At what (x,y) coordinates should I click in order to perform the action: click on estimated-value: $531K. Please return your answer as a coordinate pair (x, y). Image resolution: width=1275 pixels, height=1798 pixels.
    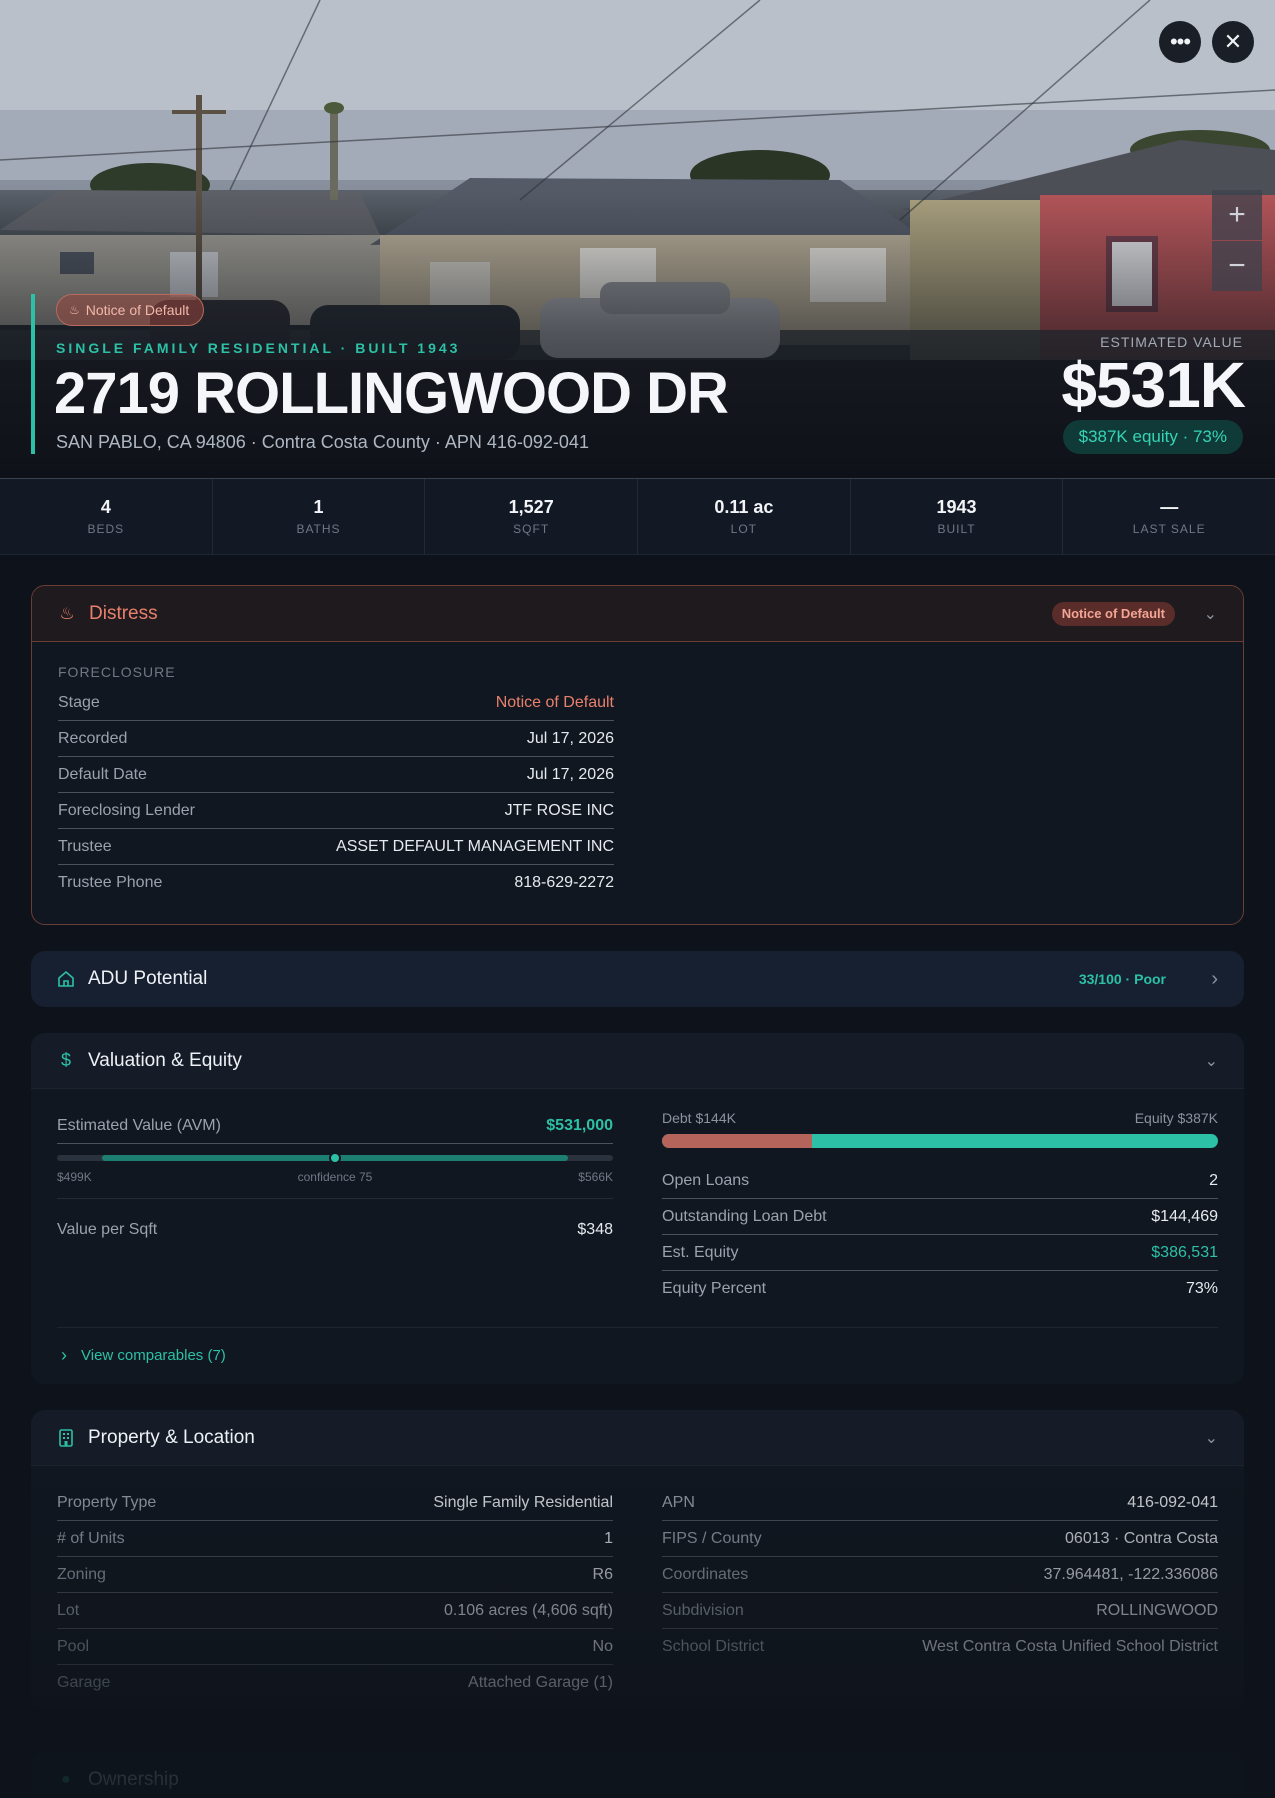
    Looking at the image, I should click on (1153, 385).